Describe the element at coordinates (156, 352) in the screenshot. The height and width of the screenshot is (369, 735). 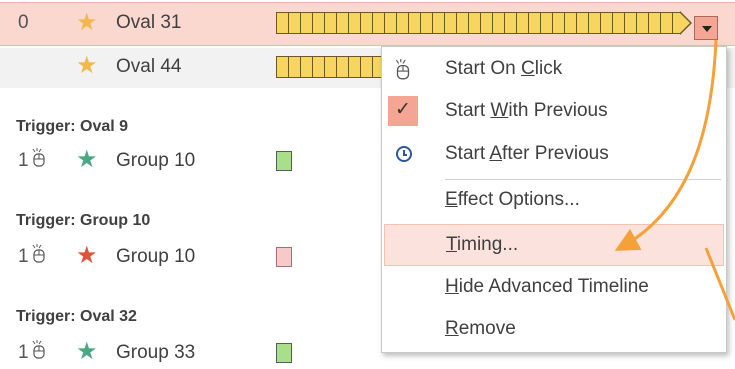
I see `effect-name: Group 33` at that location.